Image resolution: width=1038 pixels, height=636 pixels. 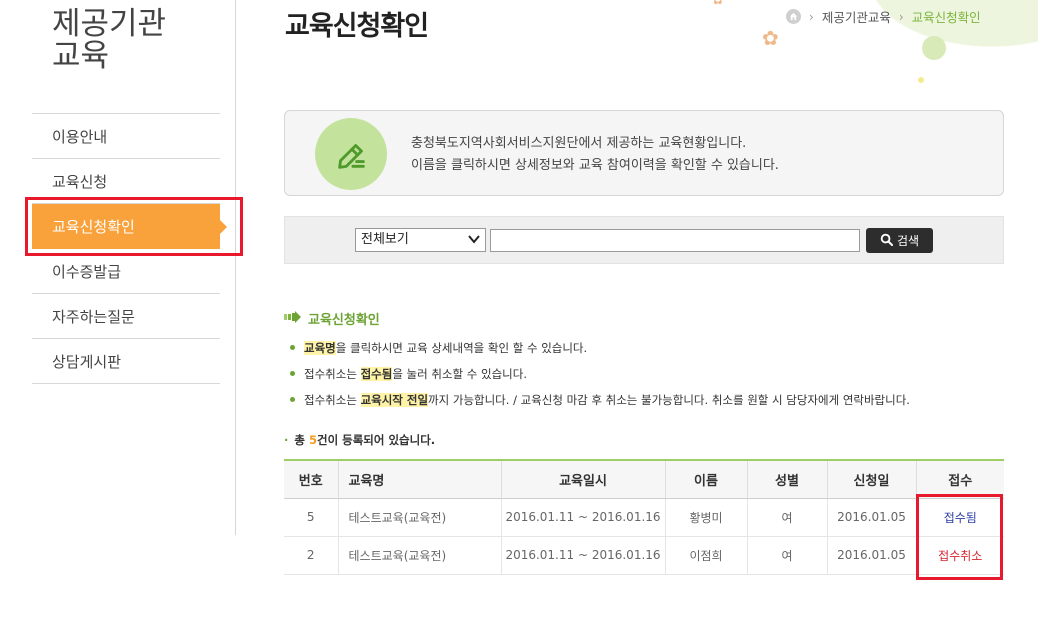 I want to click on page-title: 교육신청확인, so click(x=357, y=26).